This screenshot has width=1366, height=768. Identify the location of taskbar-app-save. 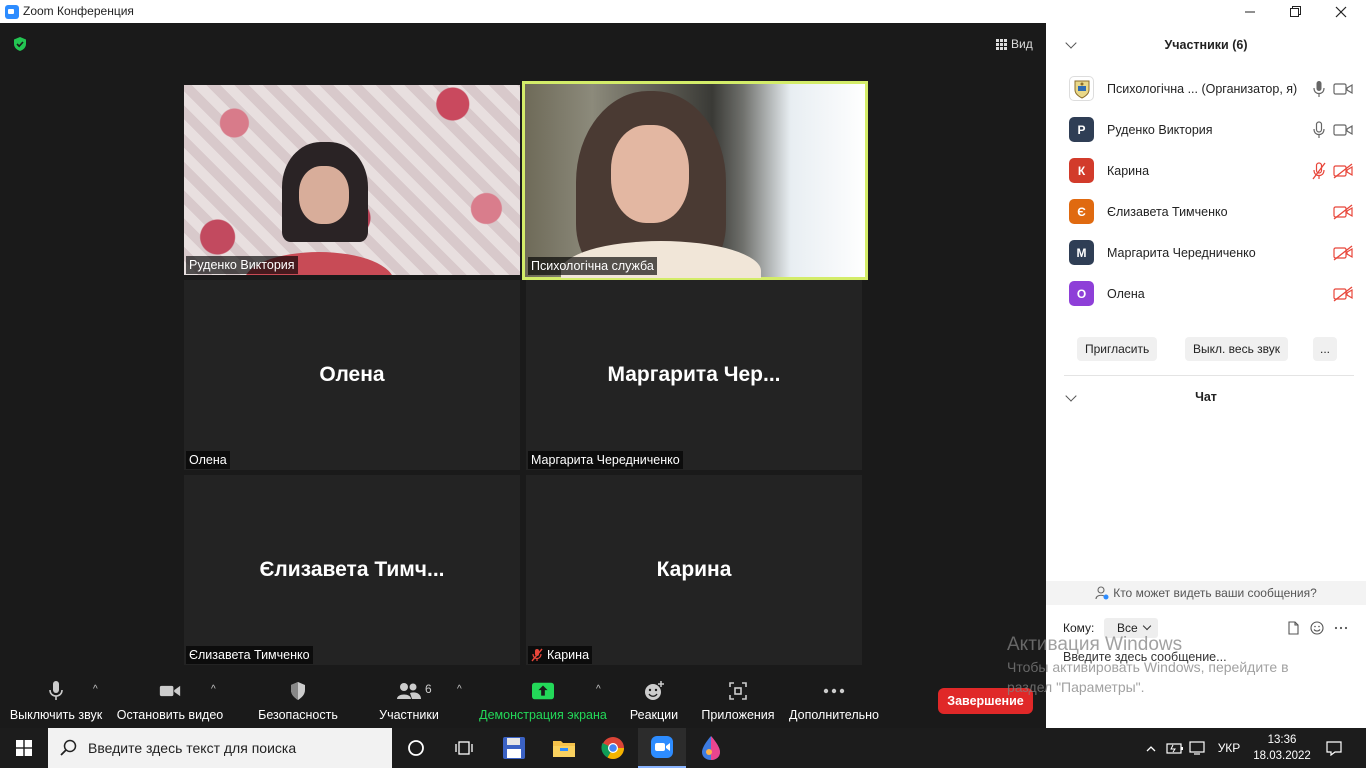
(514, 748).